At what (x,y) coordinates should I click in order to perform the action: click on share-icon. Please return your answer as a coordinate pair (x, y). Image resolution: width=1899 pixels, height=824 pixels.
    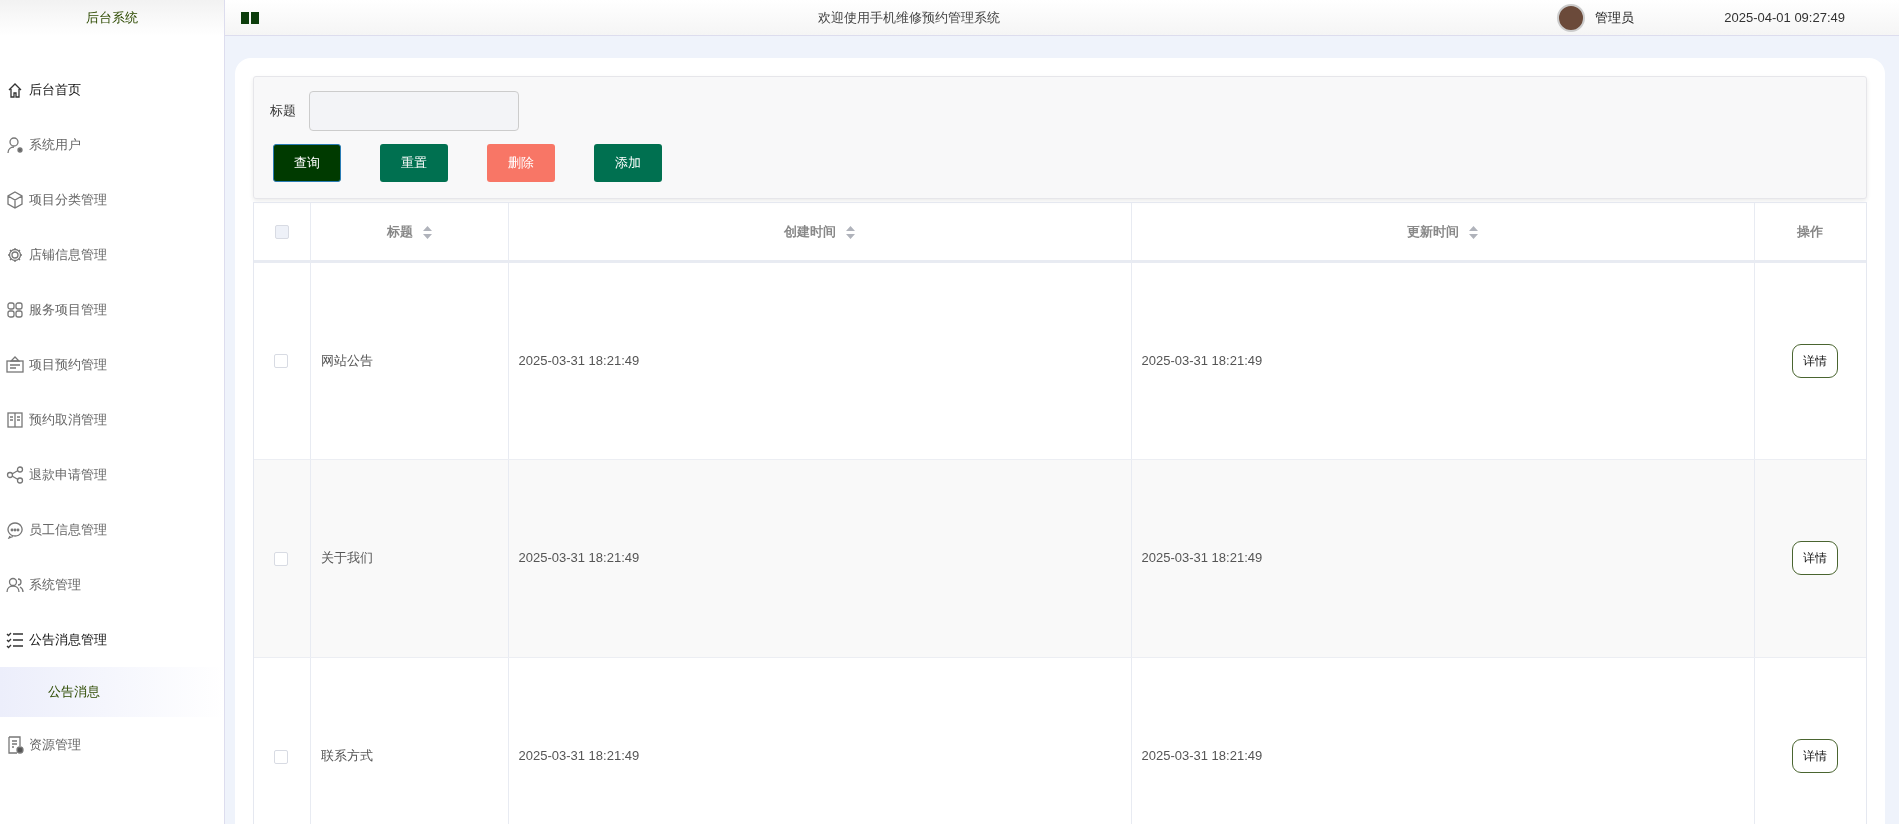
    Looking at the image, I should click on (15, 474).